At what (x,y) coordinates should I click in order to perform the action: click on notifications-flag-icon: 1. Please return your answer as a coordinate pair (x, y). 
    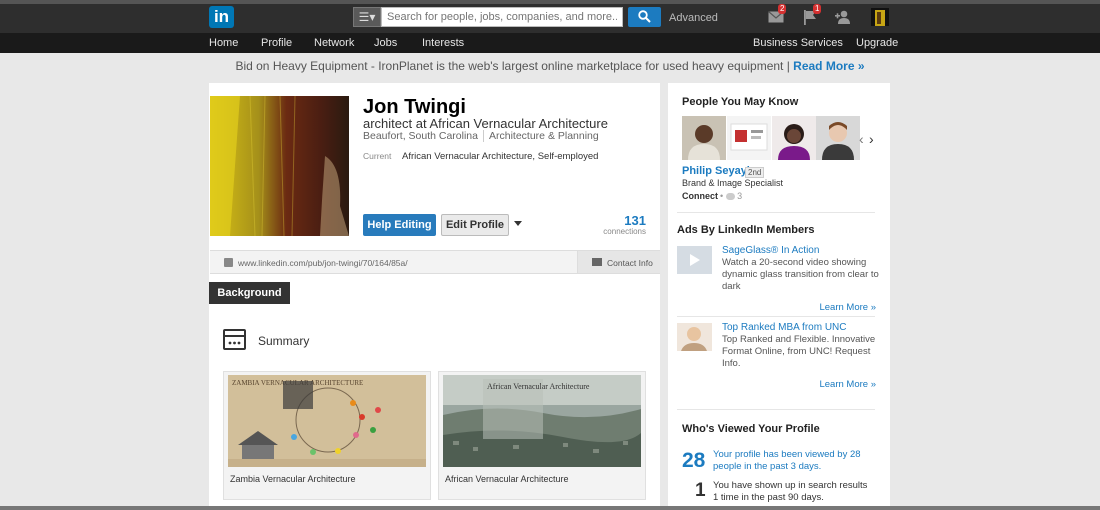
    Looking at the image, I should click on (812, 14).